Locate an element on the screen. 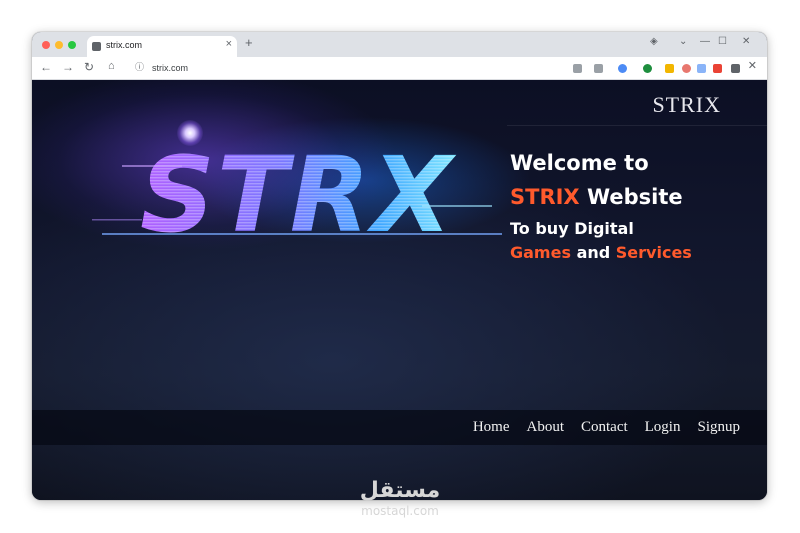 This screenshot has height=533, width=800. welcome-brand-line: STRIX Website is located at coordinates (601, 197).